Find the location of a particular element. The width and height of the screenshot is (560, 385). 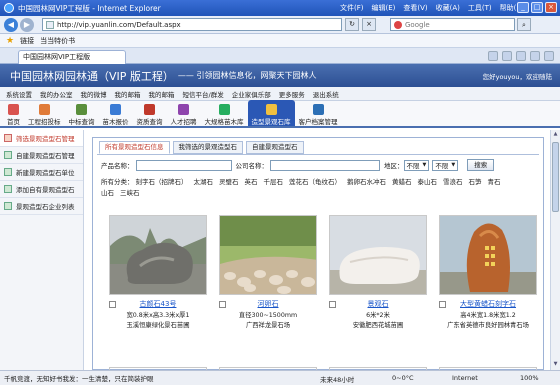

nav-my-mailbox: 我的邮箱 is located at coordinates (128, 94).